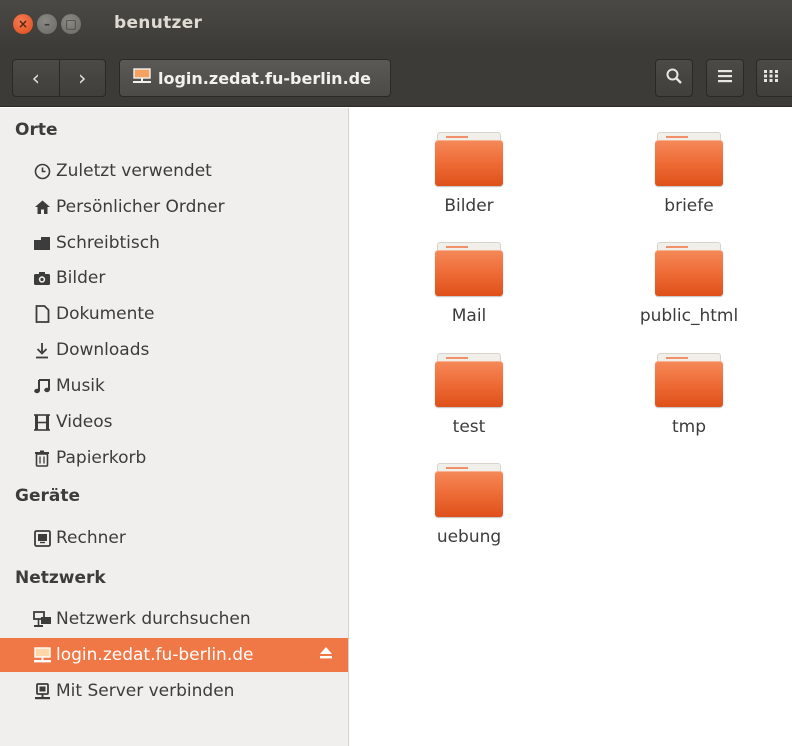  I want to click on folder-item: uebung, so click(469, 505).